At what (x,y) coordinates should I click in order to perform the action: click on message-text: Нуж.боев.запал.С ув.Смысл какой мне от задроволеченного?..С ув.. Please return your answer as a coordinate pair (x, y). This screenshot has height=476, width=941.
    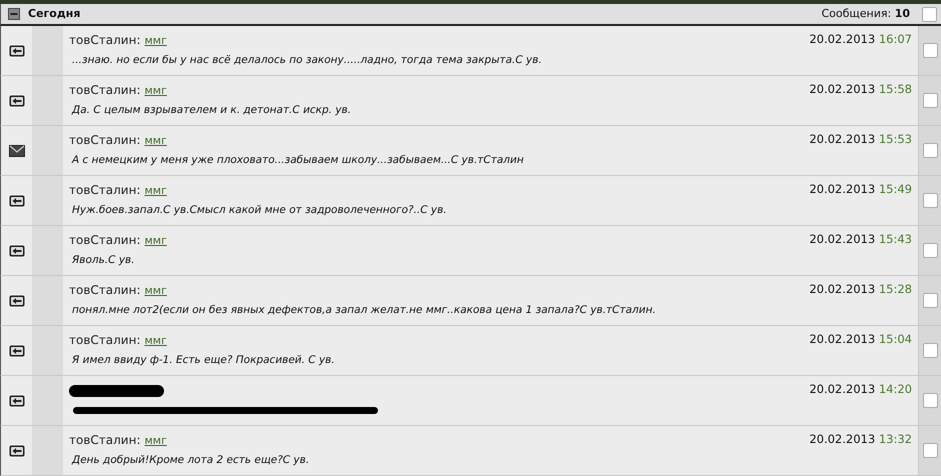
    Looking at the image, I should click on (259, 210).